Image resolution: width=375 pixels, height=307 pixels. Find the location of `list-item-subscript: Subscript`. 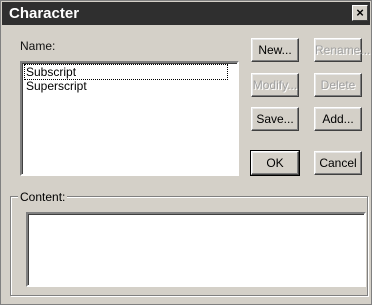

list-item-subscript: Subscript is located at coordinates (126, 72).